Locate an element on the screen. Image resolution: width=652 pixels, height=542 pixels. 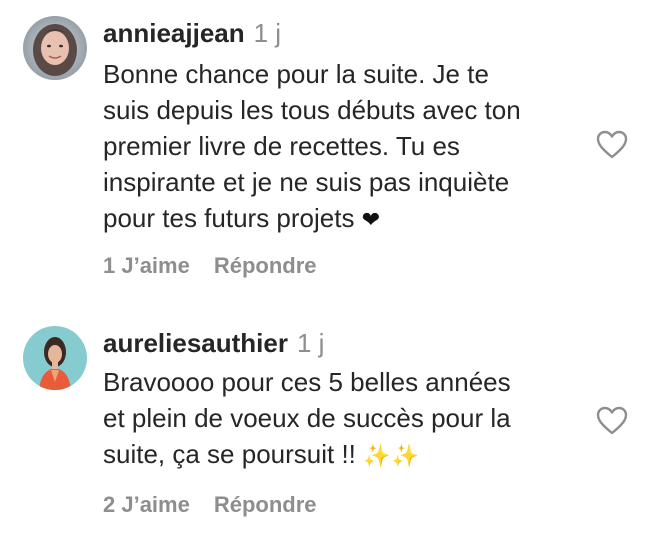
comment-line: et plein de voeux de succès pour la is located at coordinates (307, 418).